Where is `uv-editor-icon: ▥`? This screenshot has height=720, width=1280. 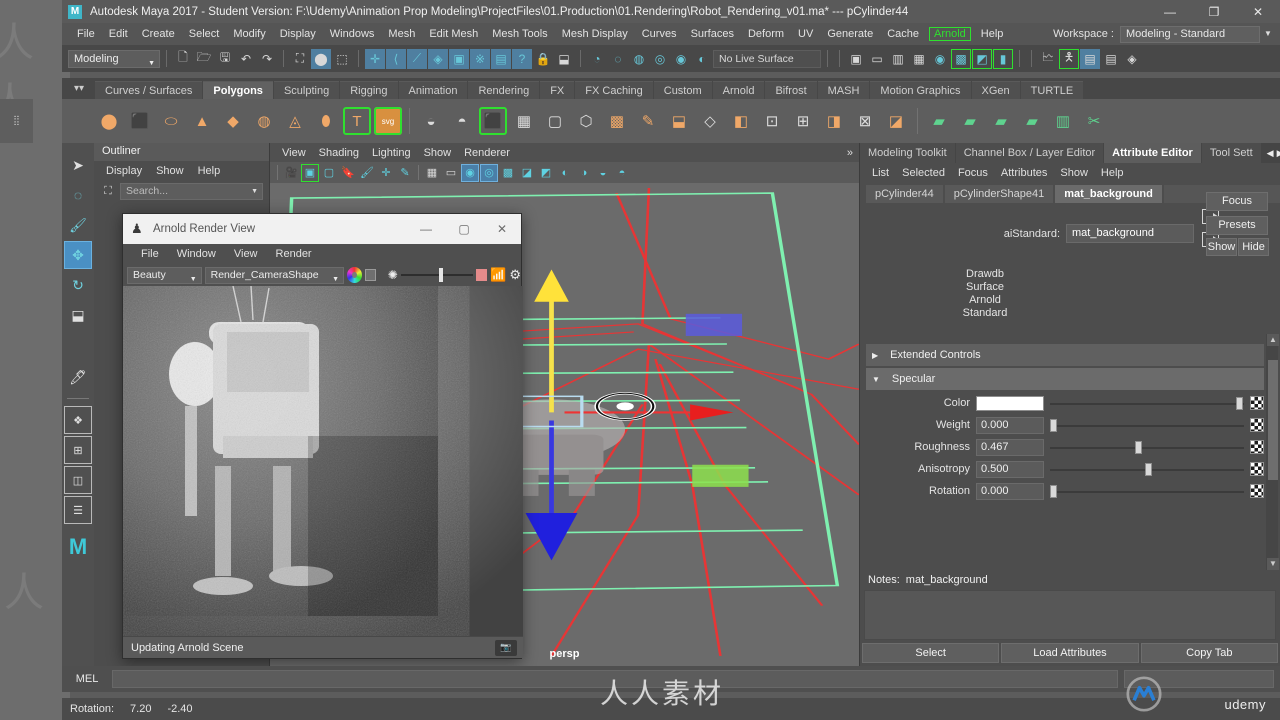
uv-editor-icon: ▥ is located at coordinates (1063, 121).